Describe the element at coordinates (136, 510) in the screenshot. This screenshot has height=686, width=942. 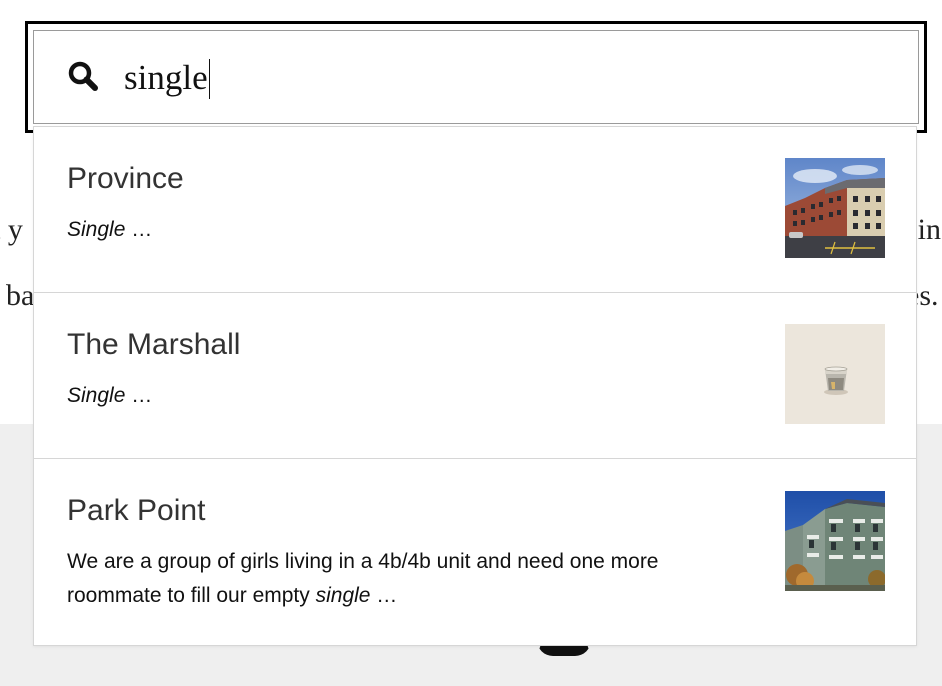
I see `result-title: Park Point` at that location.